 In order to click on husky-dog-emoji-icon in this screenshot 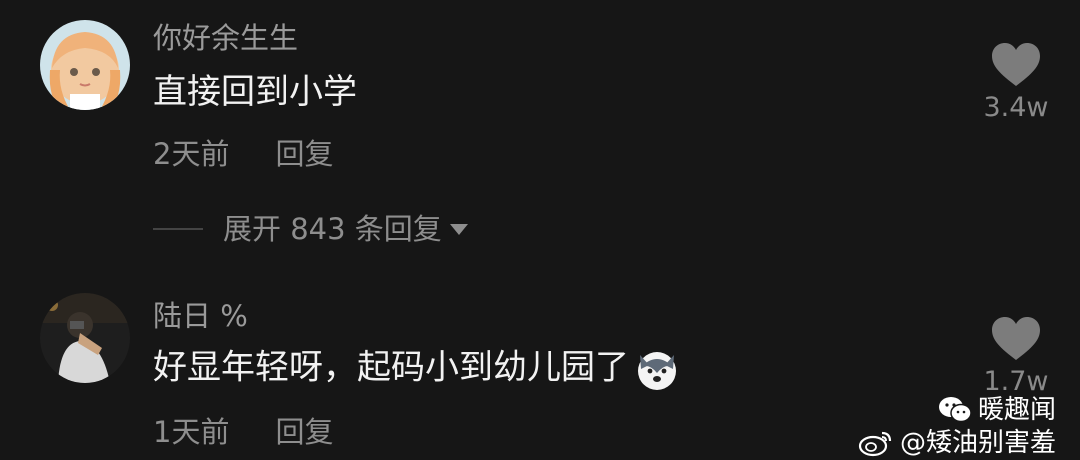, I will do `click(657, 371)`.